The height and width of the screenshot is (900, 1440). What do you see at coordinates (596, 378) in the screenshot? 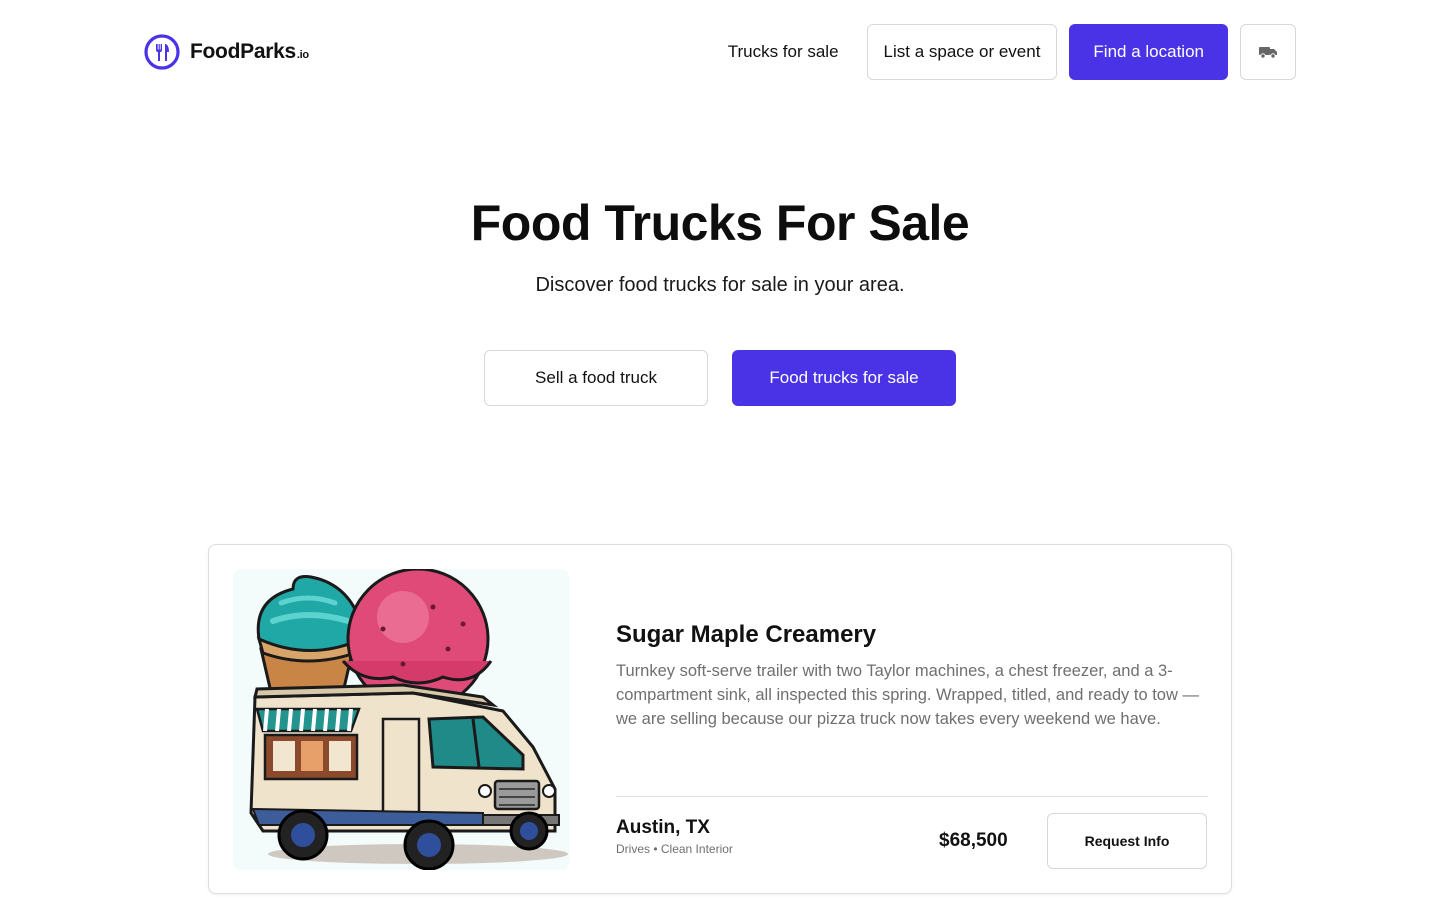
I see `sell-food-truck-button: Sell a food truck` at bounding box center [596, 378].